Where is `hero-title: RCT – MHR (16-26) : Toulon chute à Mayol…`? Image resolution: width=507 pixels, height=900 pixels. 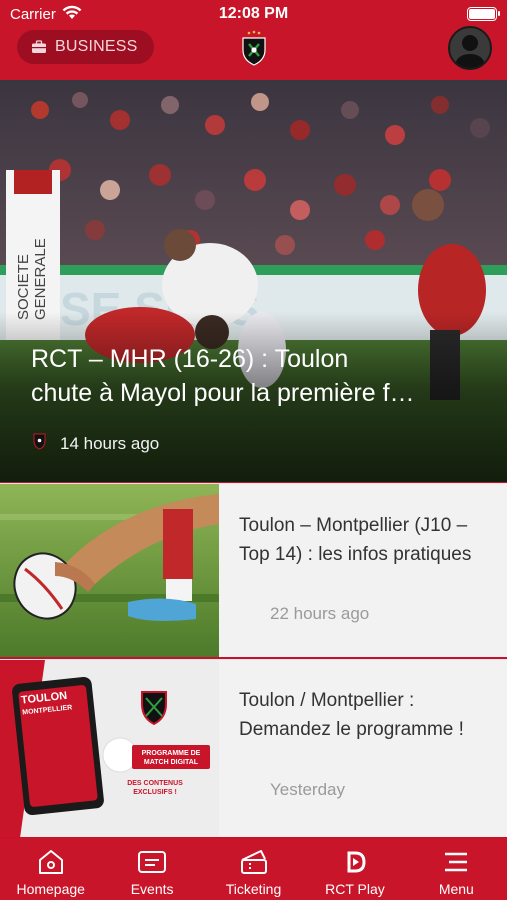
hero-title: RCT – MHR (16-26) : Toulon chute à Mayol… is located at coordinates (261, 376).